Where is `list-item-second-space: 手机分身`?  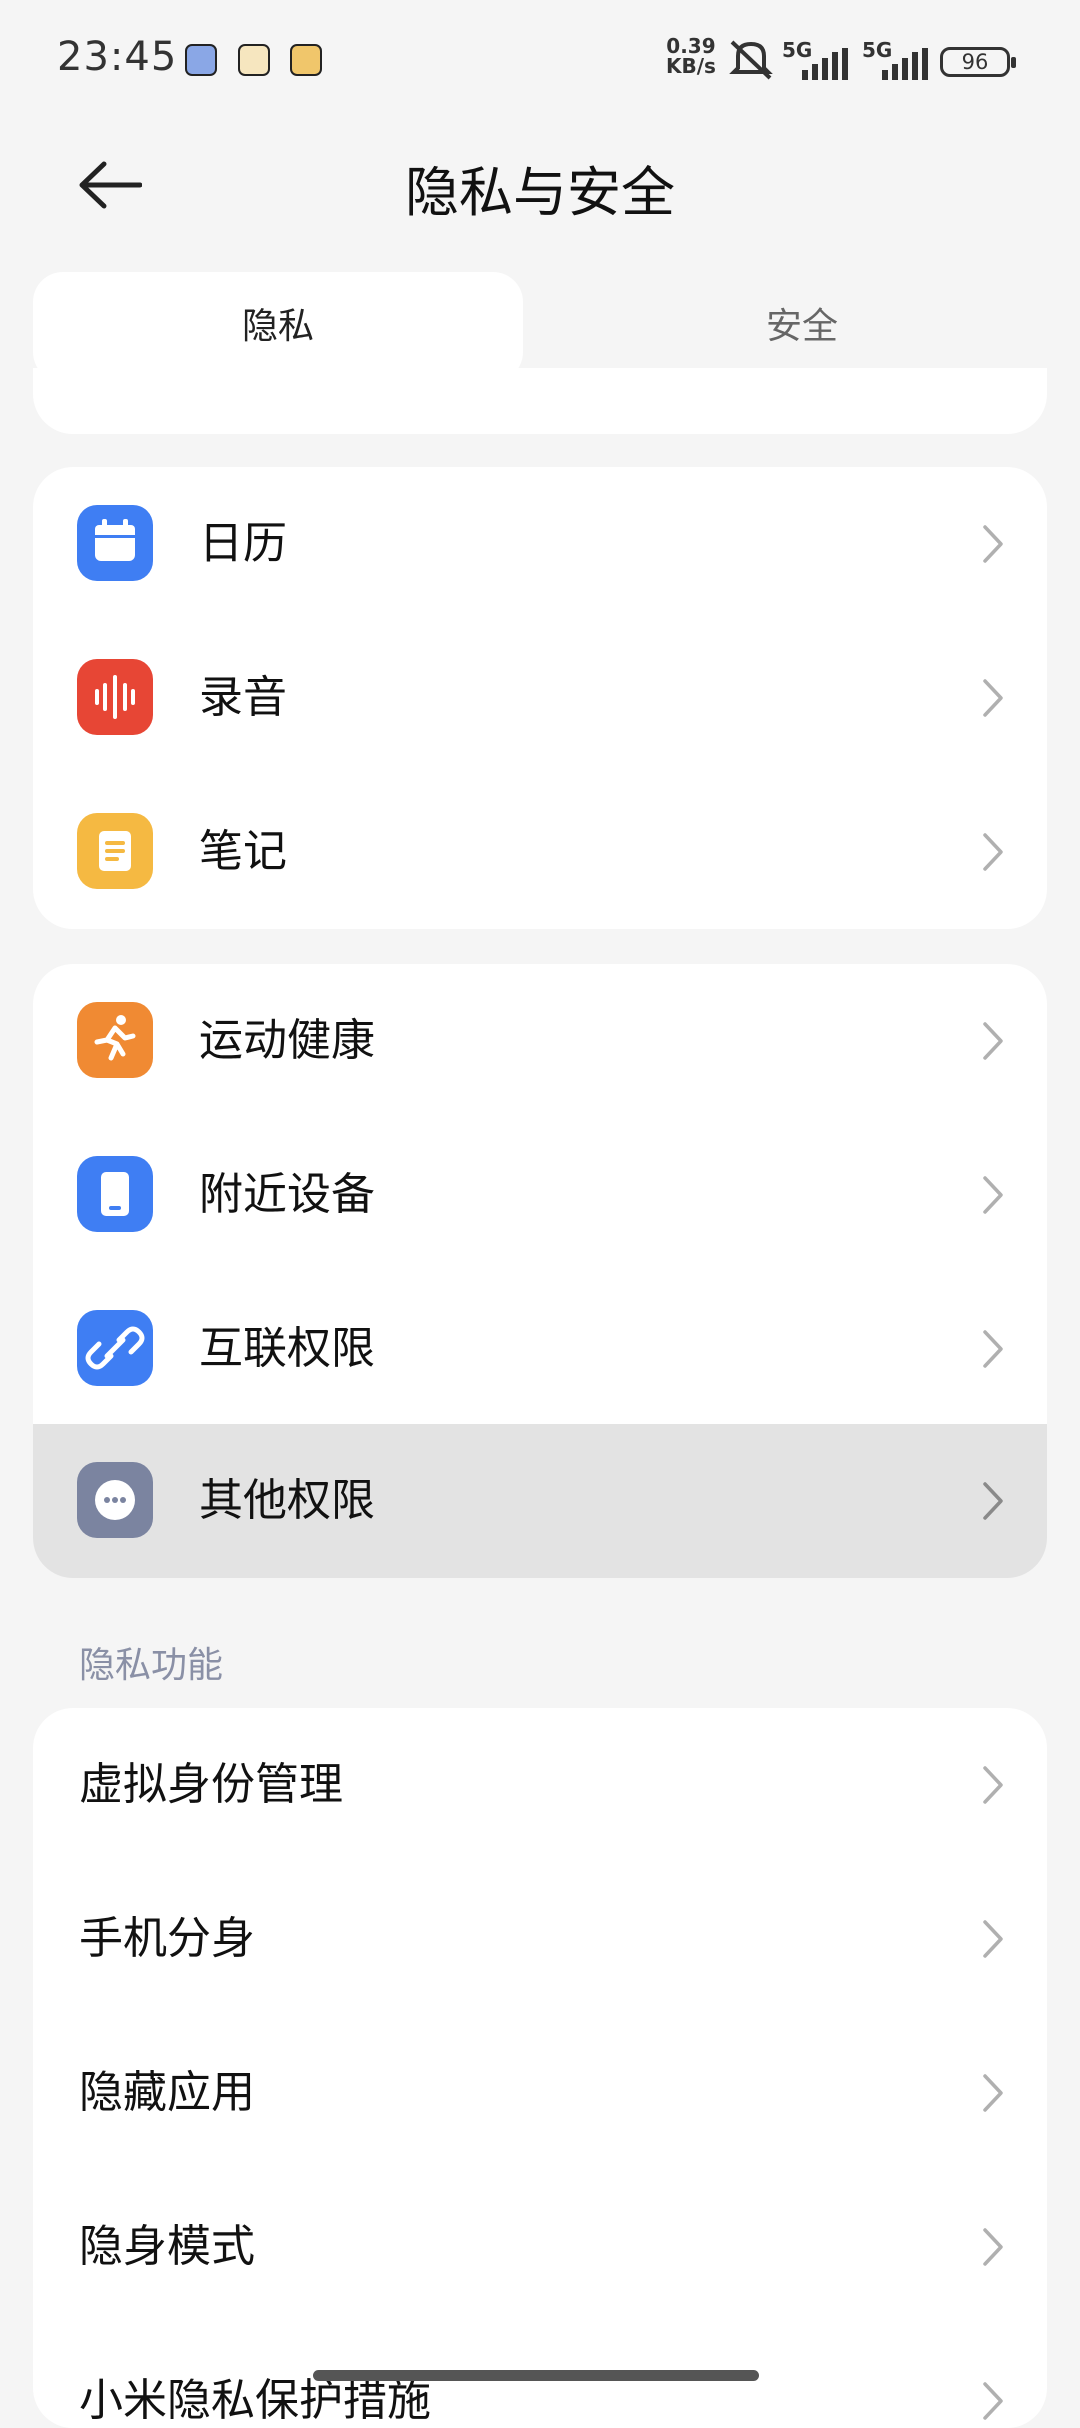
list-item-second-space: 手机分身 is located at coordinates (540, 1939).